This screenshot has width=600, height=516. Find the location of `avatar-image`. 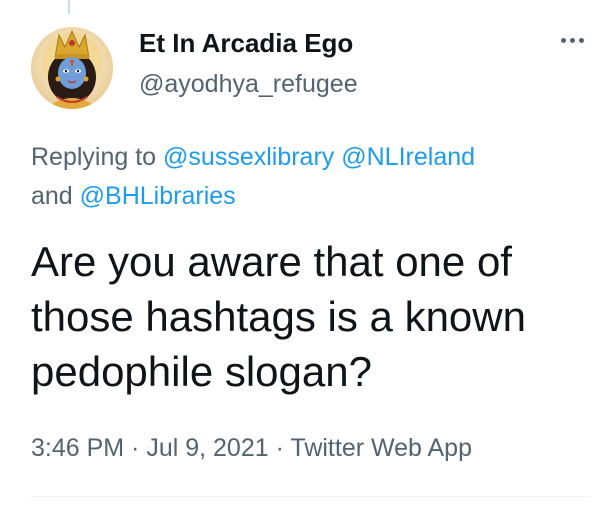

avatar-image is located at coordinates (72, 68).